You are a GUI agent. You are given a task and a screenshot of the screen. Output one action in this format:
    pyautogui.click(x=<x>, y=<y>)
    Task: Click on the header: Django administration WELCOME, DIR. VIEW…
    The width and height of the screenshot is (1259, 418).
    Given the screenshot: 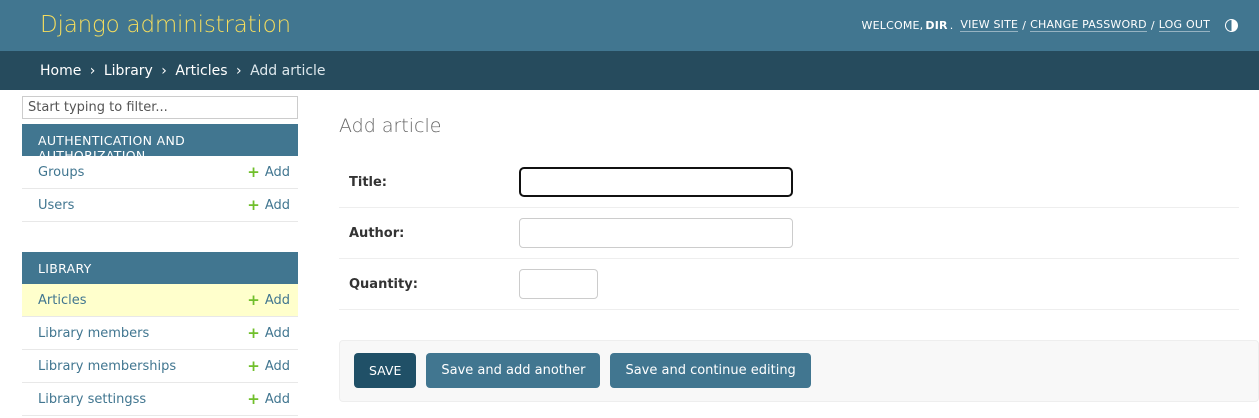 What is the action you would take?
    pyautogui.click(x=629, y=25)
    